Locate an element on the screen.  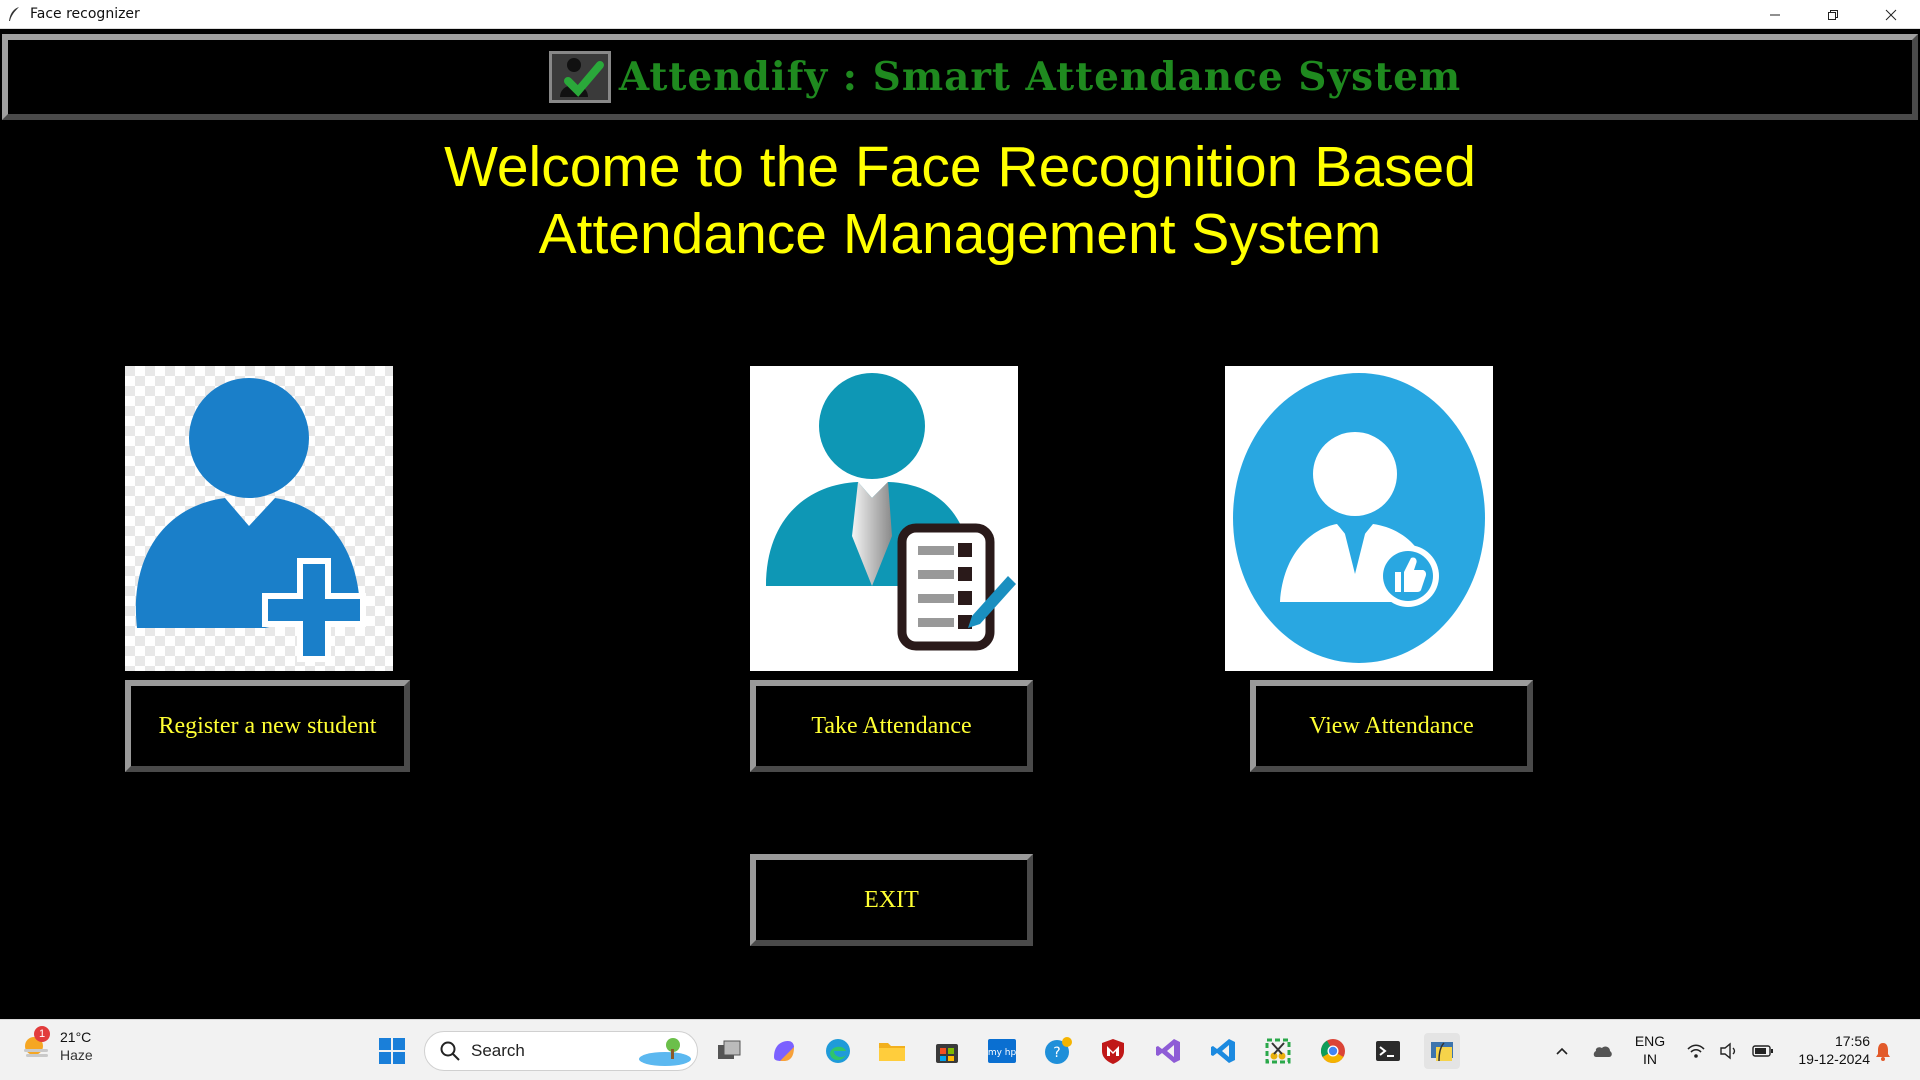
close-button is located at coordinates (1891, 14).